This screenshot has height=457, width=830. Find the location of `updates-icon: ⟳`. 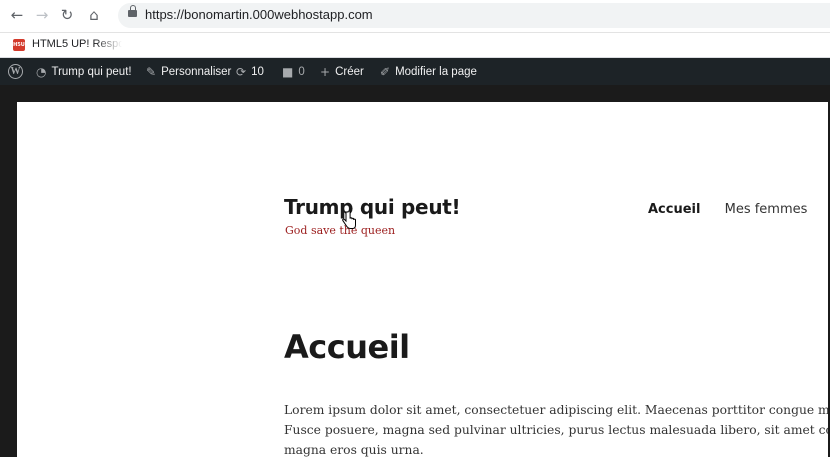

updates-icon: ⟳ is located at coordinates (241, 71).